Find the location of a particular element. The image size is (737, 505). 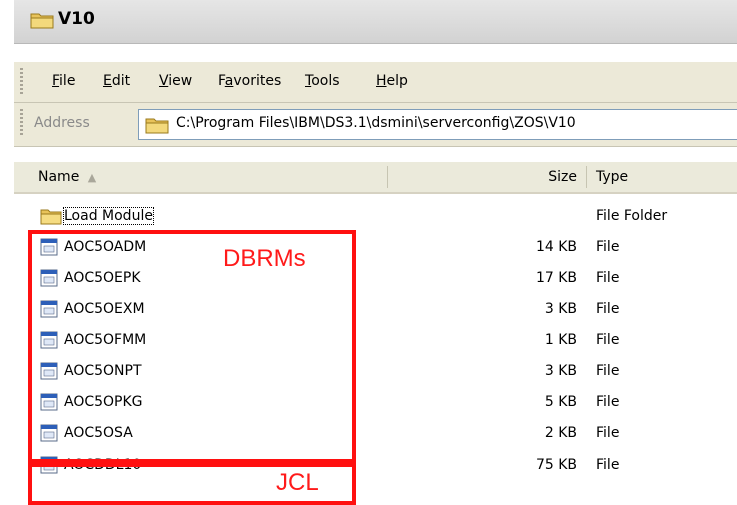

file-size: 1 KB is located at coordinates (560, 340).